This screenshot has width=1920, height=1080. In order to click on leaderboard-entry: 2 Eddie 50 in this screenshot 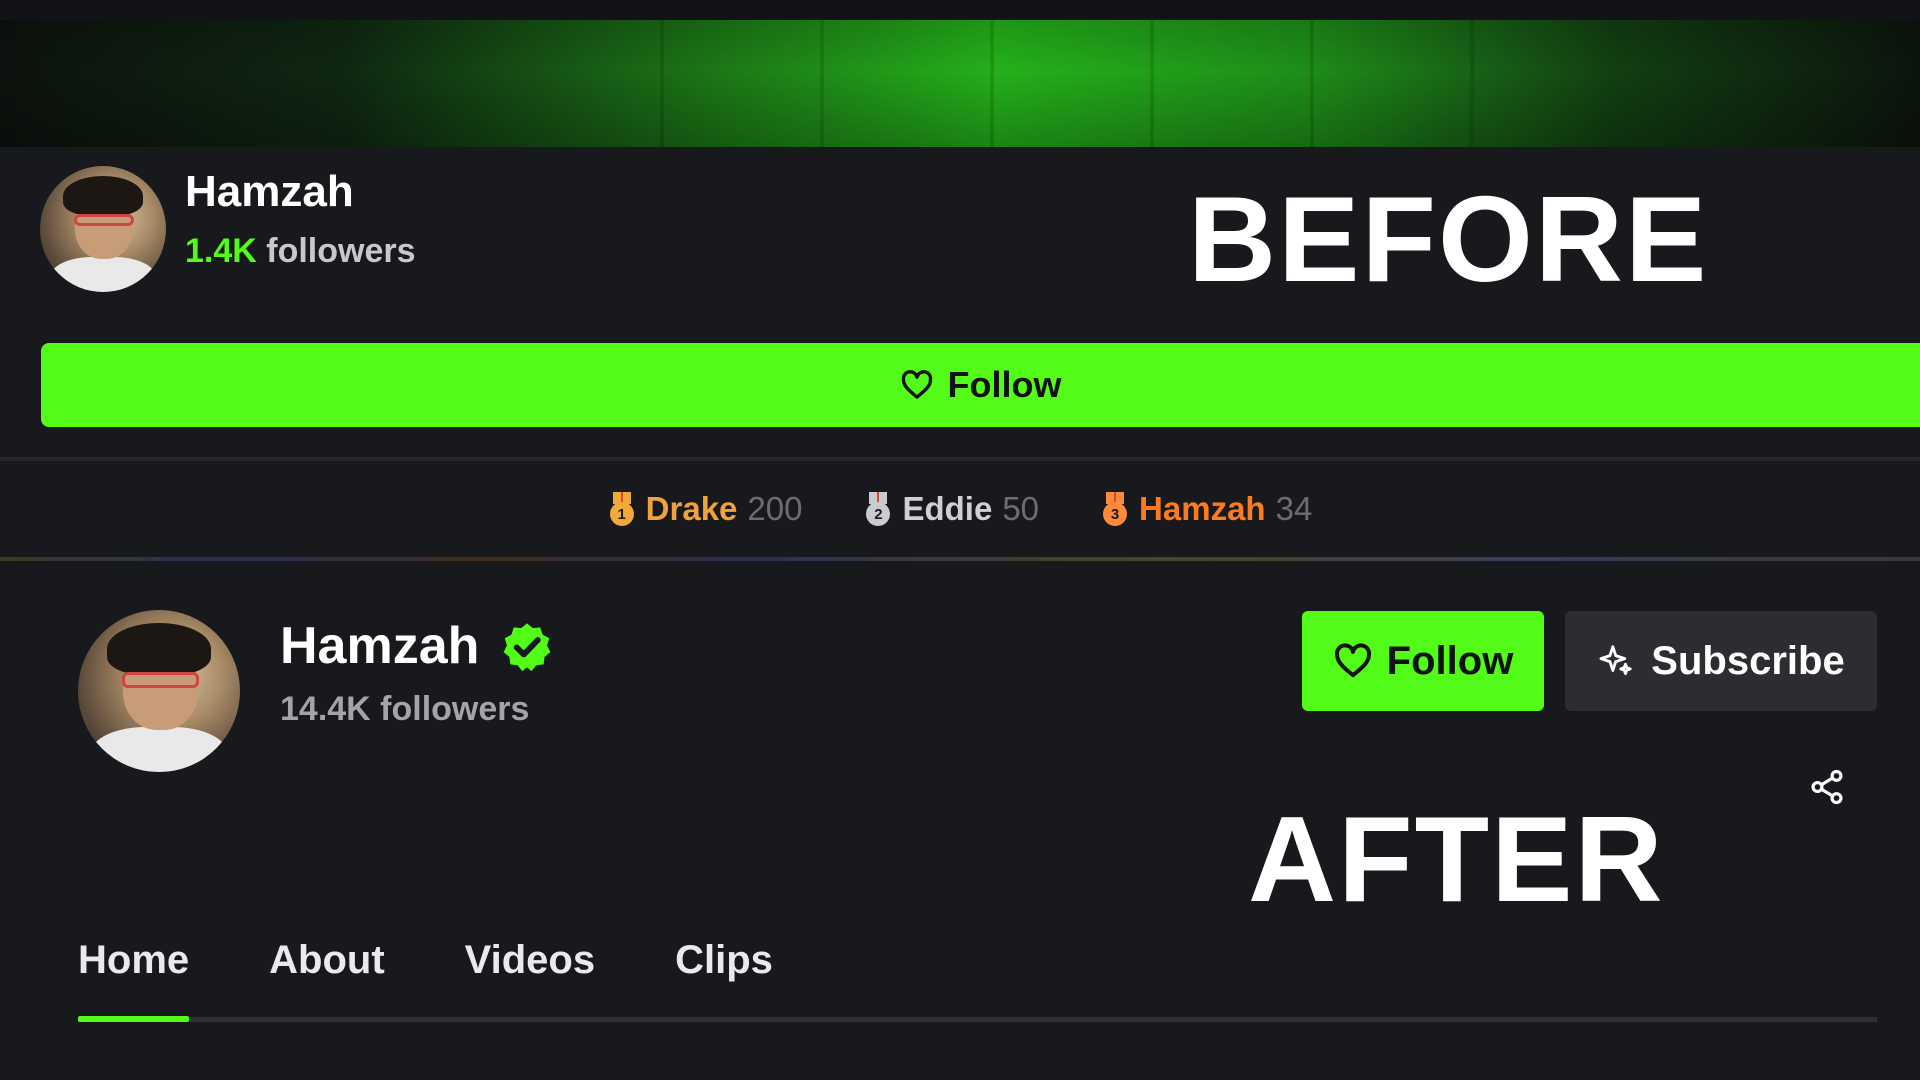, I will do `click(951, 509)`.